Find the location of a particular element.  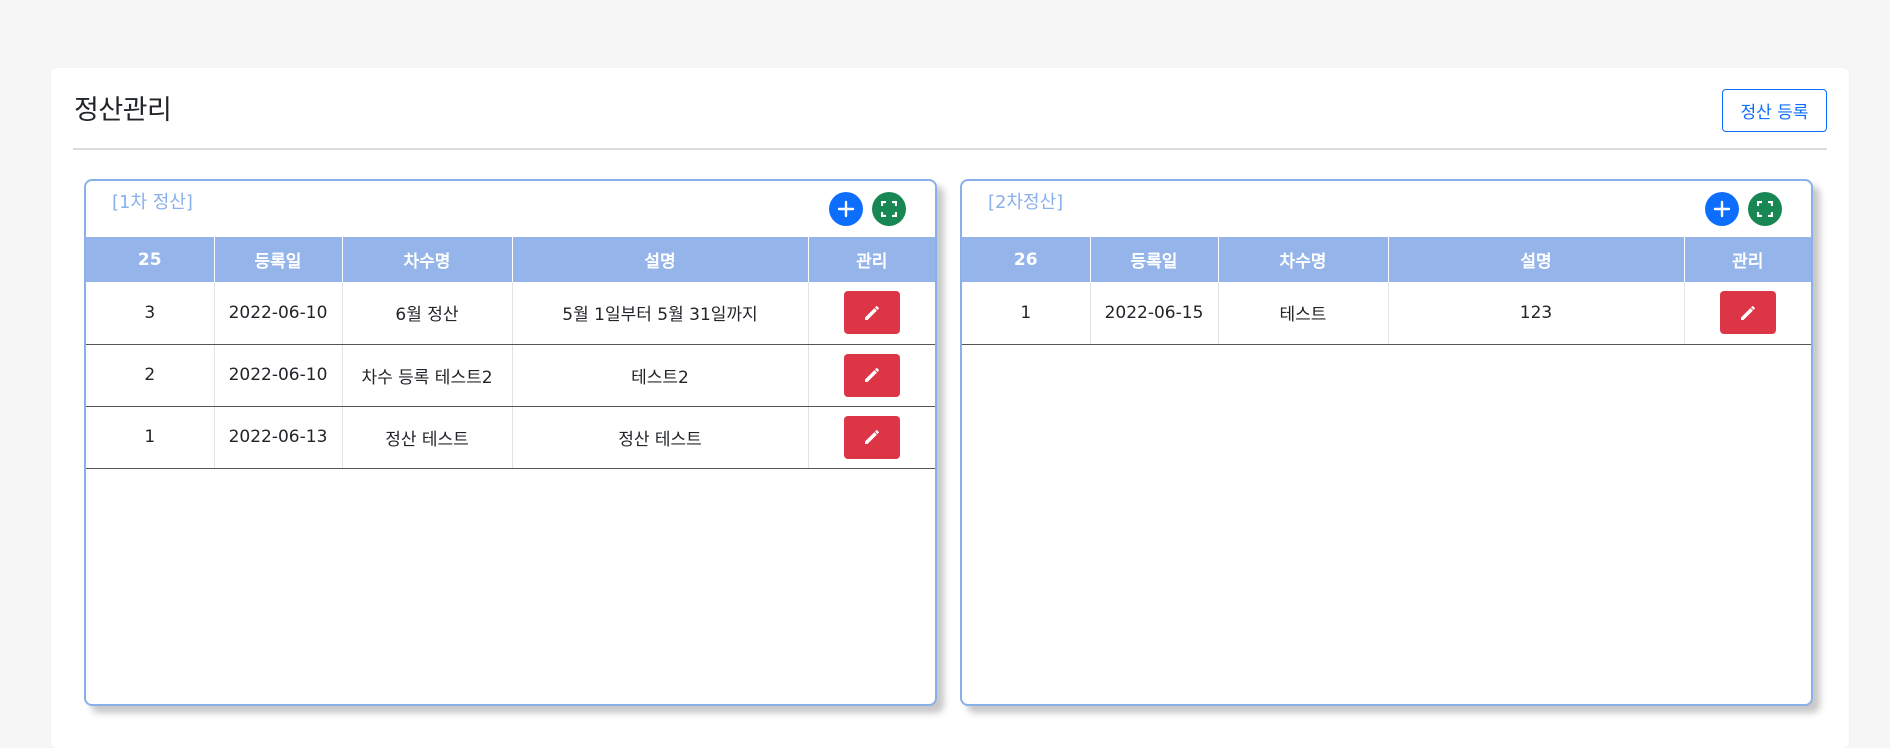

cell-name: 정산 테스트 is located at coordinates (427, 437).